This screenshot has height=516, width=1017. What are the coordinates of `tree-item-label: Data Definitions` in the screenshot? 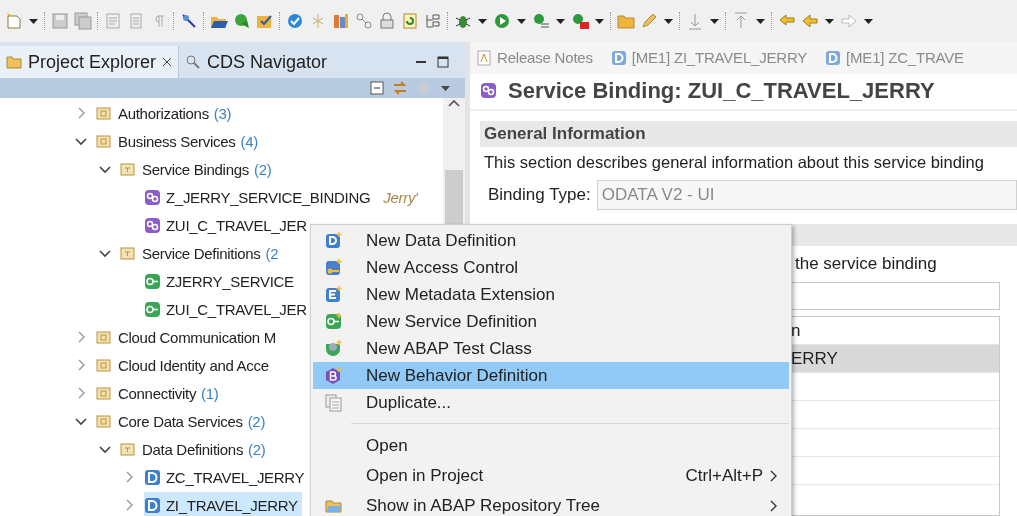 It's located at (193, 449).